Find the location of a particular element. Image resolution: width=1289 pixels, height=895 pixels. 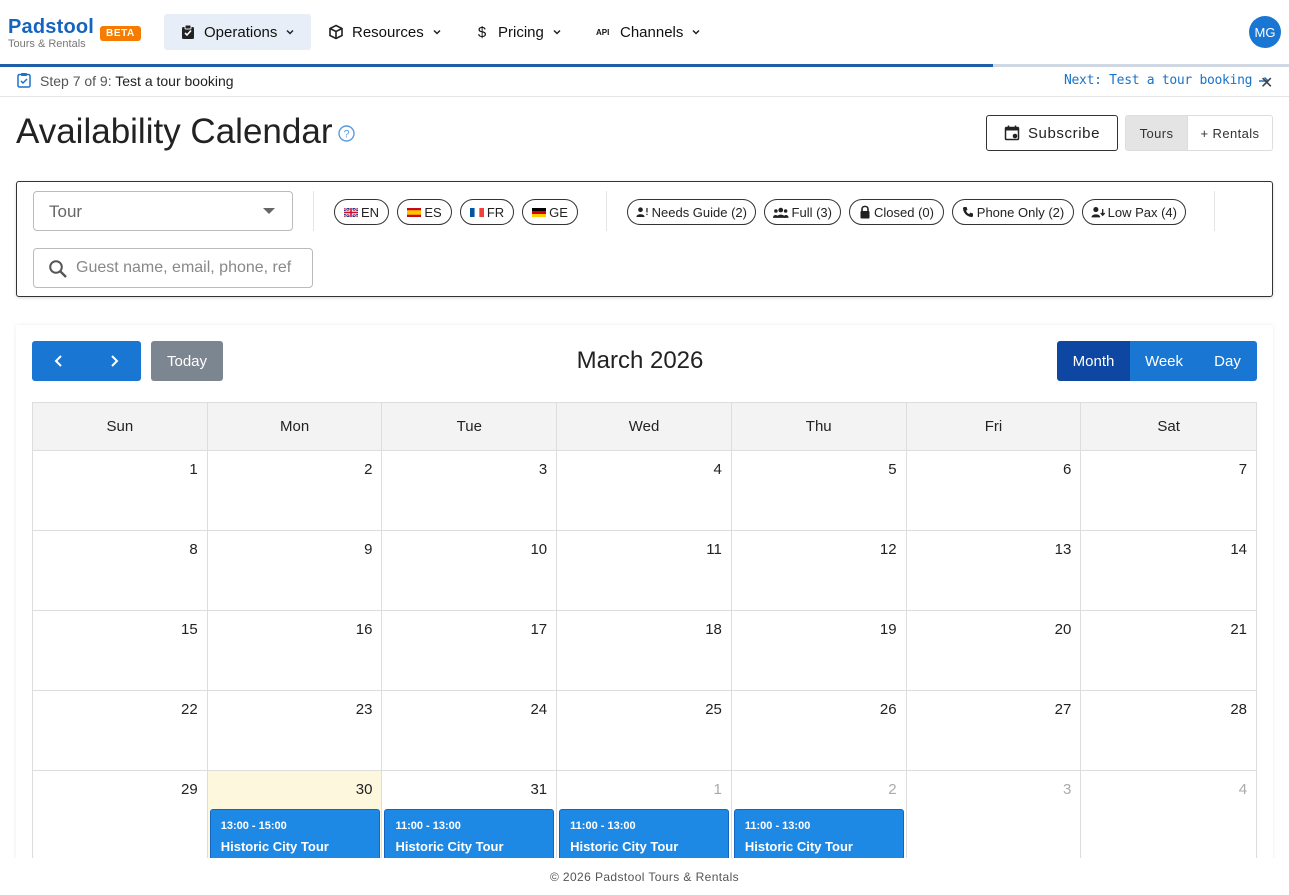

day-number: 22 is located at coordinates (189, 709).